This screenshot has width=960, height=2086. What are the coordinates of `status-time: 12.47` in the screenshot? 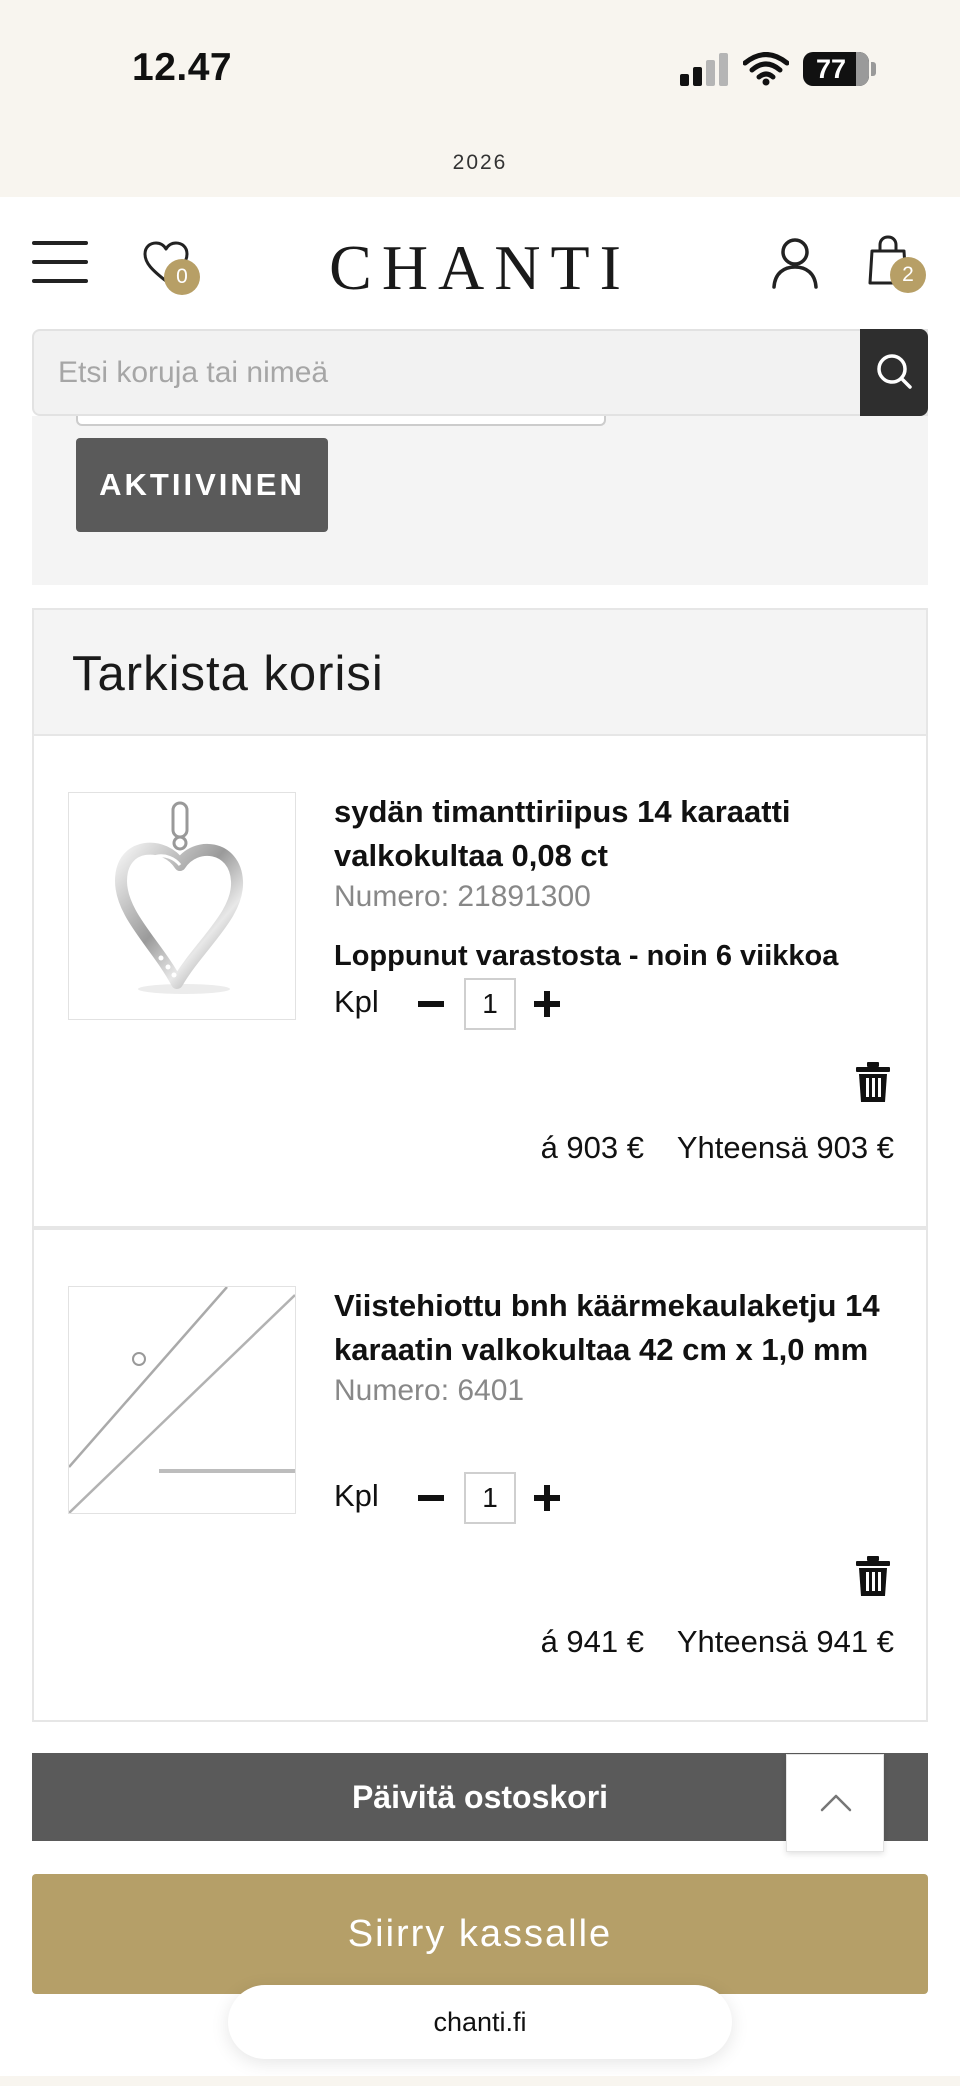 It's located at (182, 67).